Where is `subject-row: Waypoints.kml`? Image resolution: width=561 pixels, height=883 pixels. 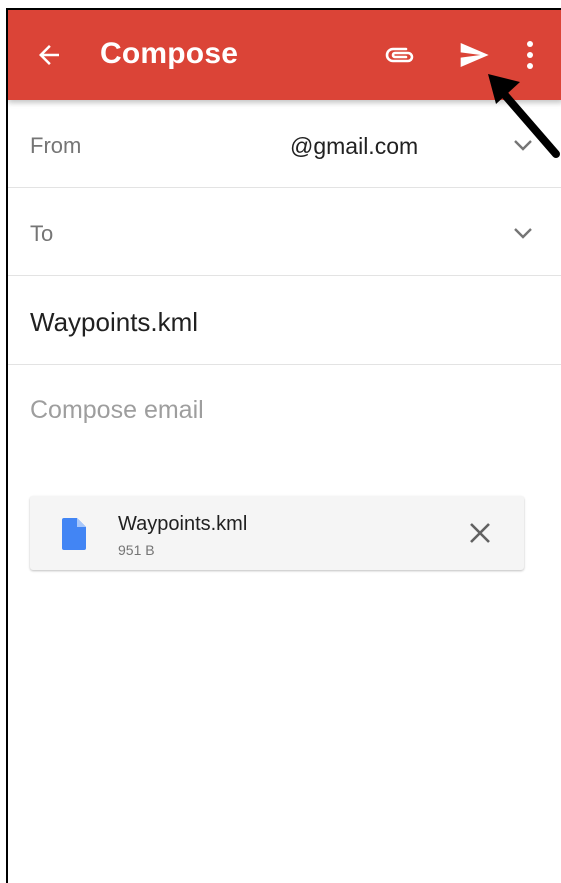 subject-row: Waypoints.kml is located at coordinates (284, 320).